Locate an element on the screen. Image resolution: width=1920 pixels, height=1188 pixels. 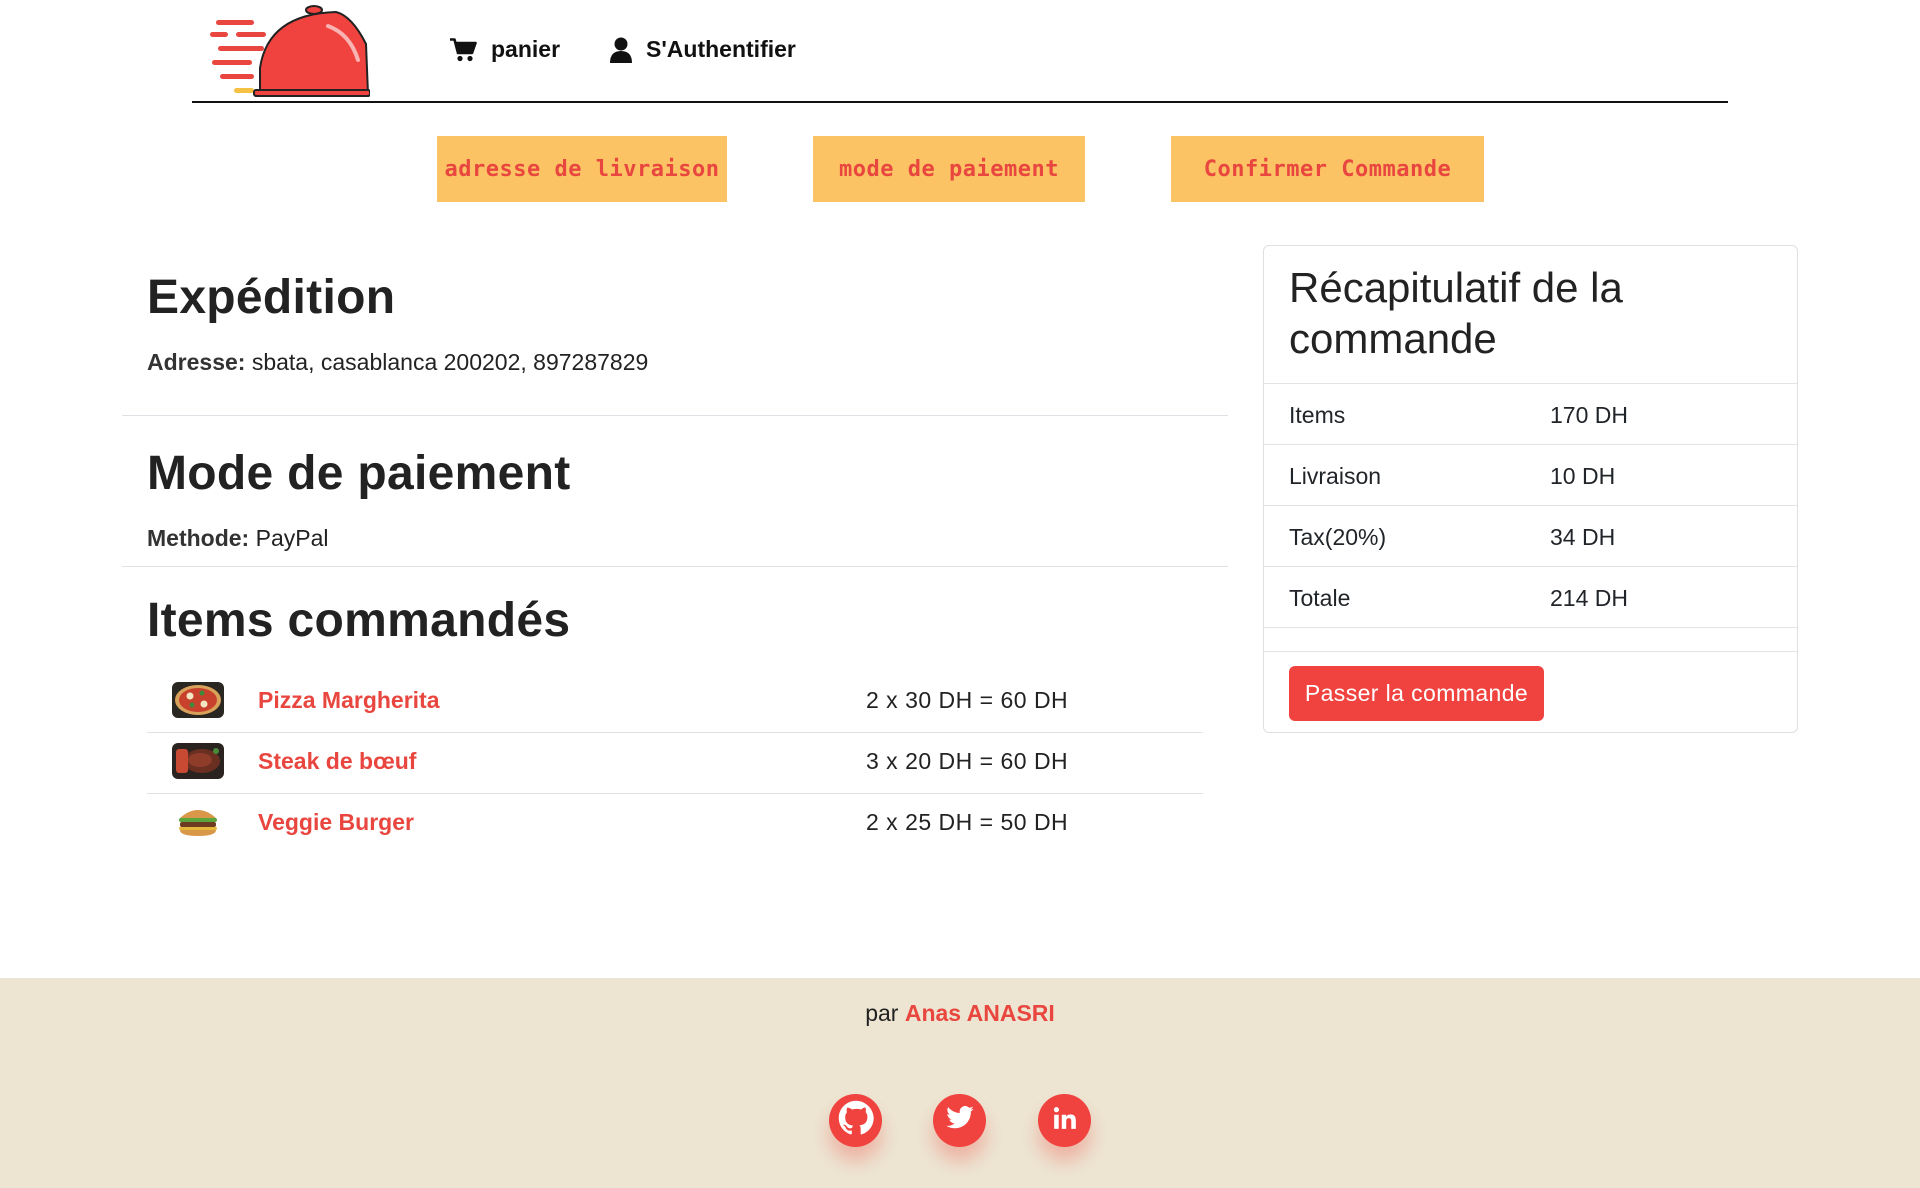
step-confirm-order: Confirmer Commande is located at coordinates (1327, 169).